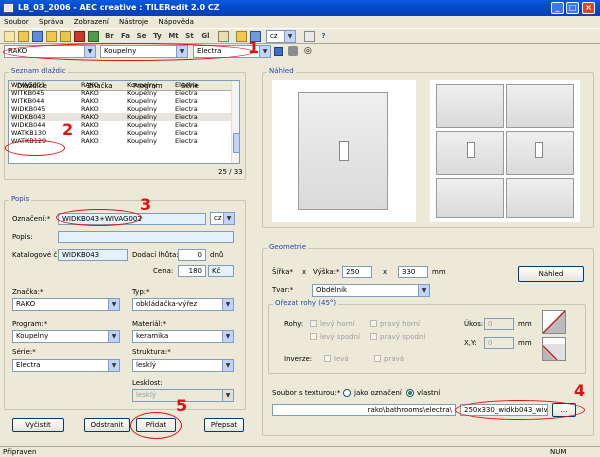  What do you see at coordinates (499, 343) in the screenshot?
I see `xy-field: 0` at bounding box center [499, 343].